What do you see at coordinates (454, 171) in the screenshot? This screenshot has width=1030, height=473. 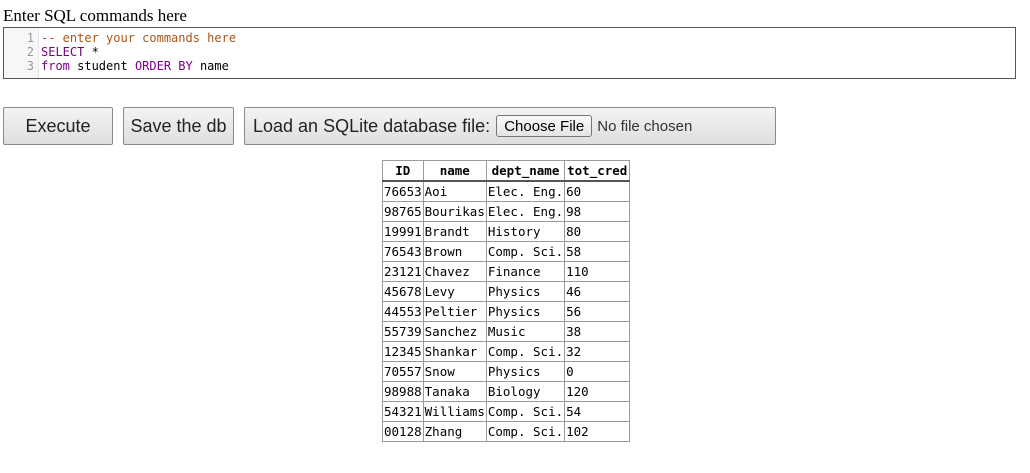 I see `column-header-name: name` at bounding box center [454, 171].